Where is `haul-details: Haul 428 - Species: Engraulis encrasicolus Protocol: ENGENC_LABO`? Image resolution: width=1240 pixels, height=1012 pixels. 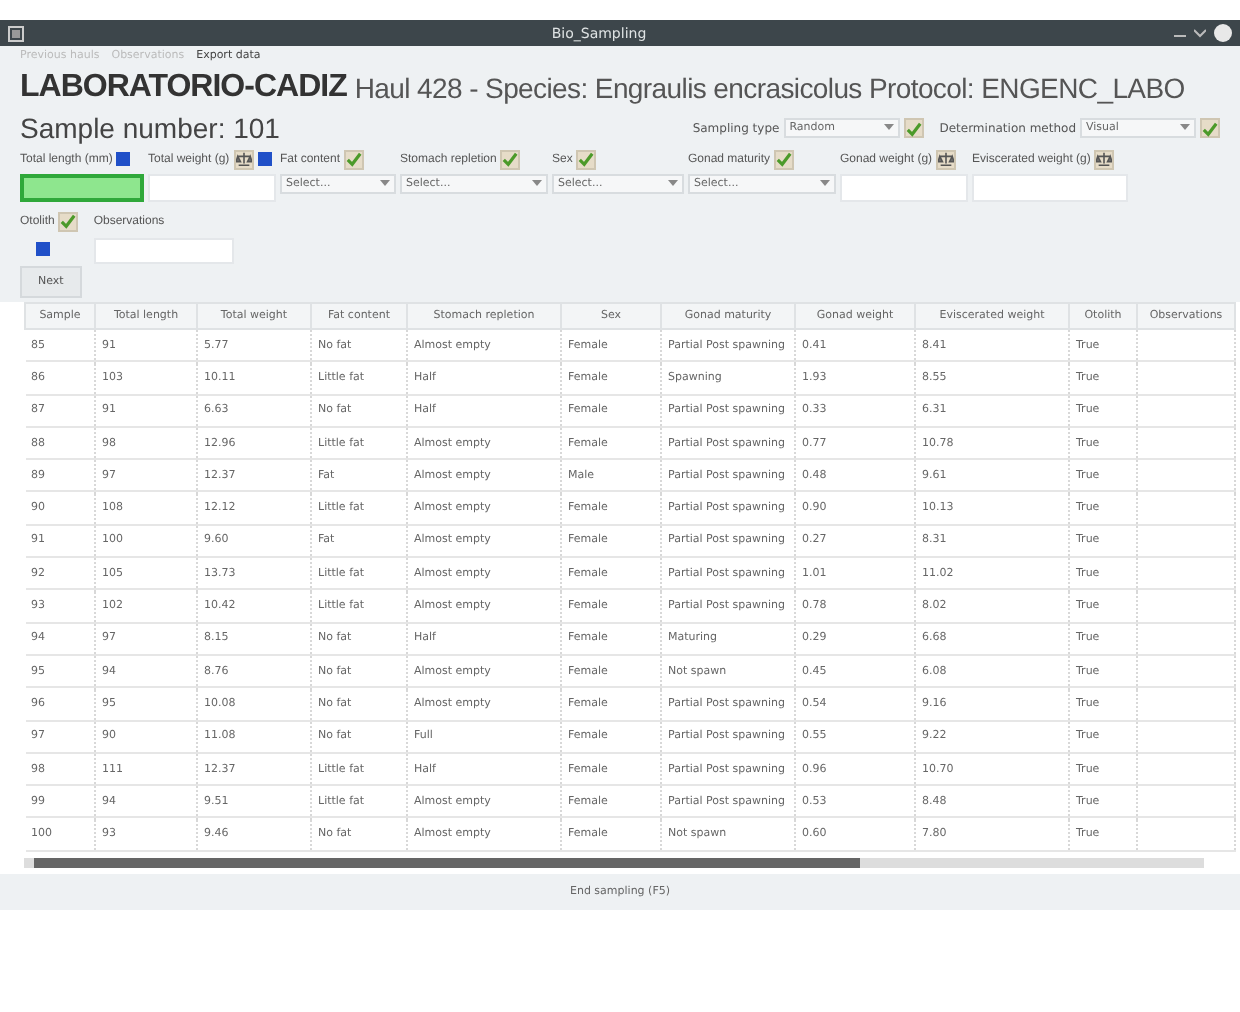 haul-details: Haul 428 - Species: Engraulis encrasicolus Protocol: ENGENC_LABO is located at coordinates (769, 88).